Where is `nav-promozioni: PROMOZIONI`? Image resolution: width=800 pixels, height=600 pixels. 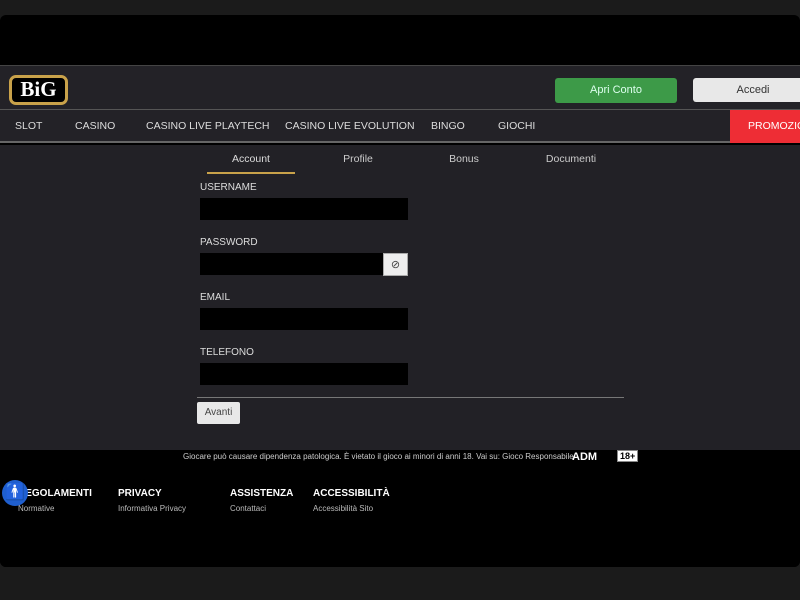
nav-promozioni: PROMOZIONI is located at coordinates (765, 126).